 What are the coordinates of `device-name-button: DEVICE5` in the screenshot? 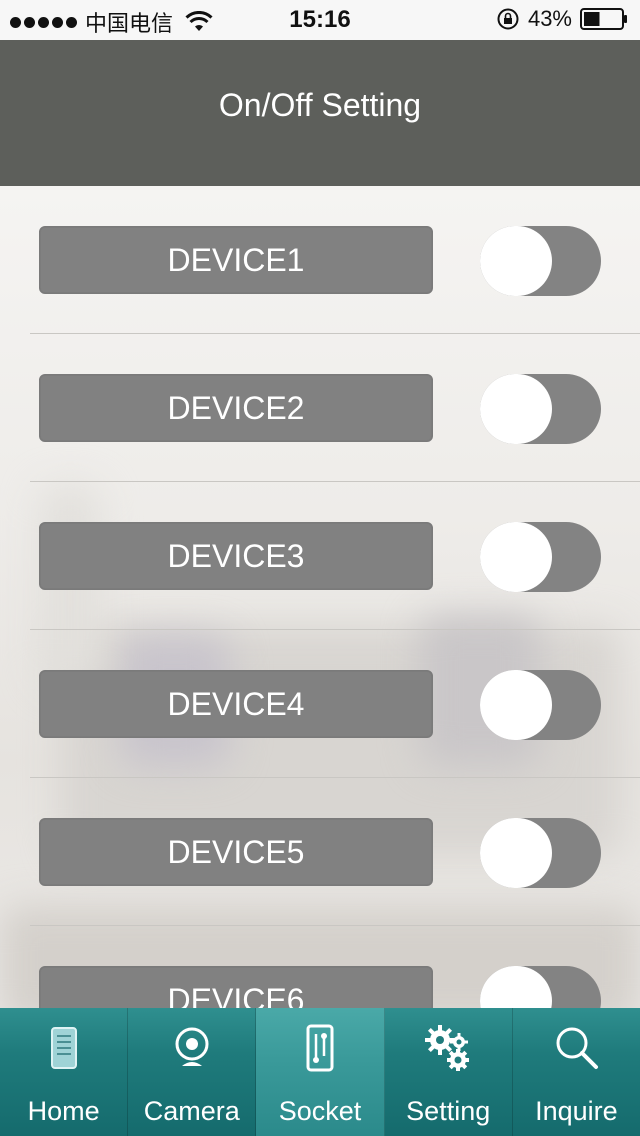 It's located at (236, 852).